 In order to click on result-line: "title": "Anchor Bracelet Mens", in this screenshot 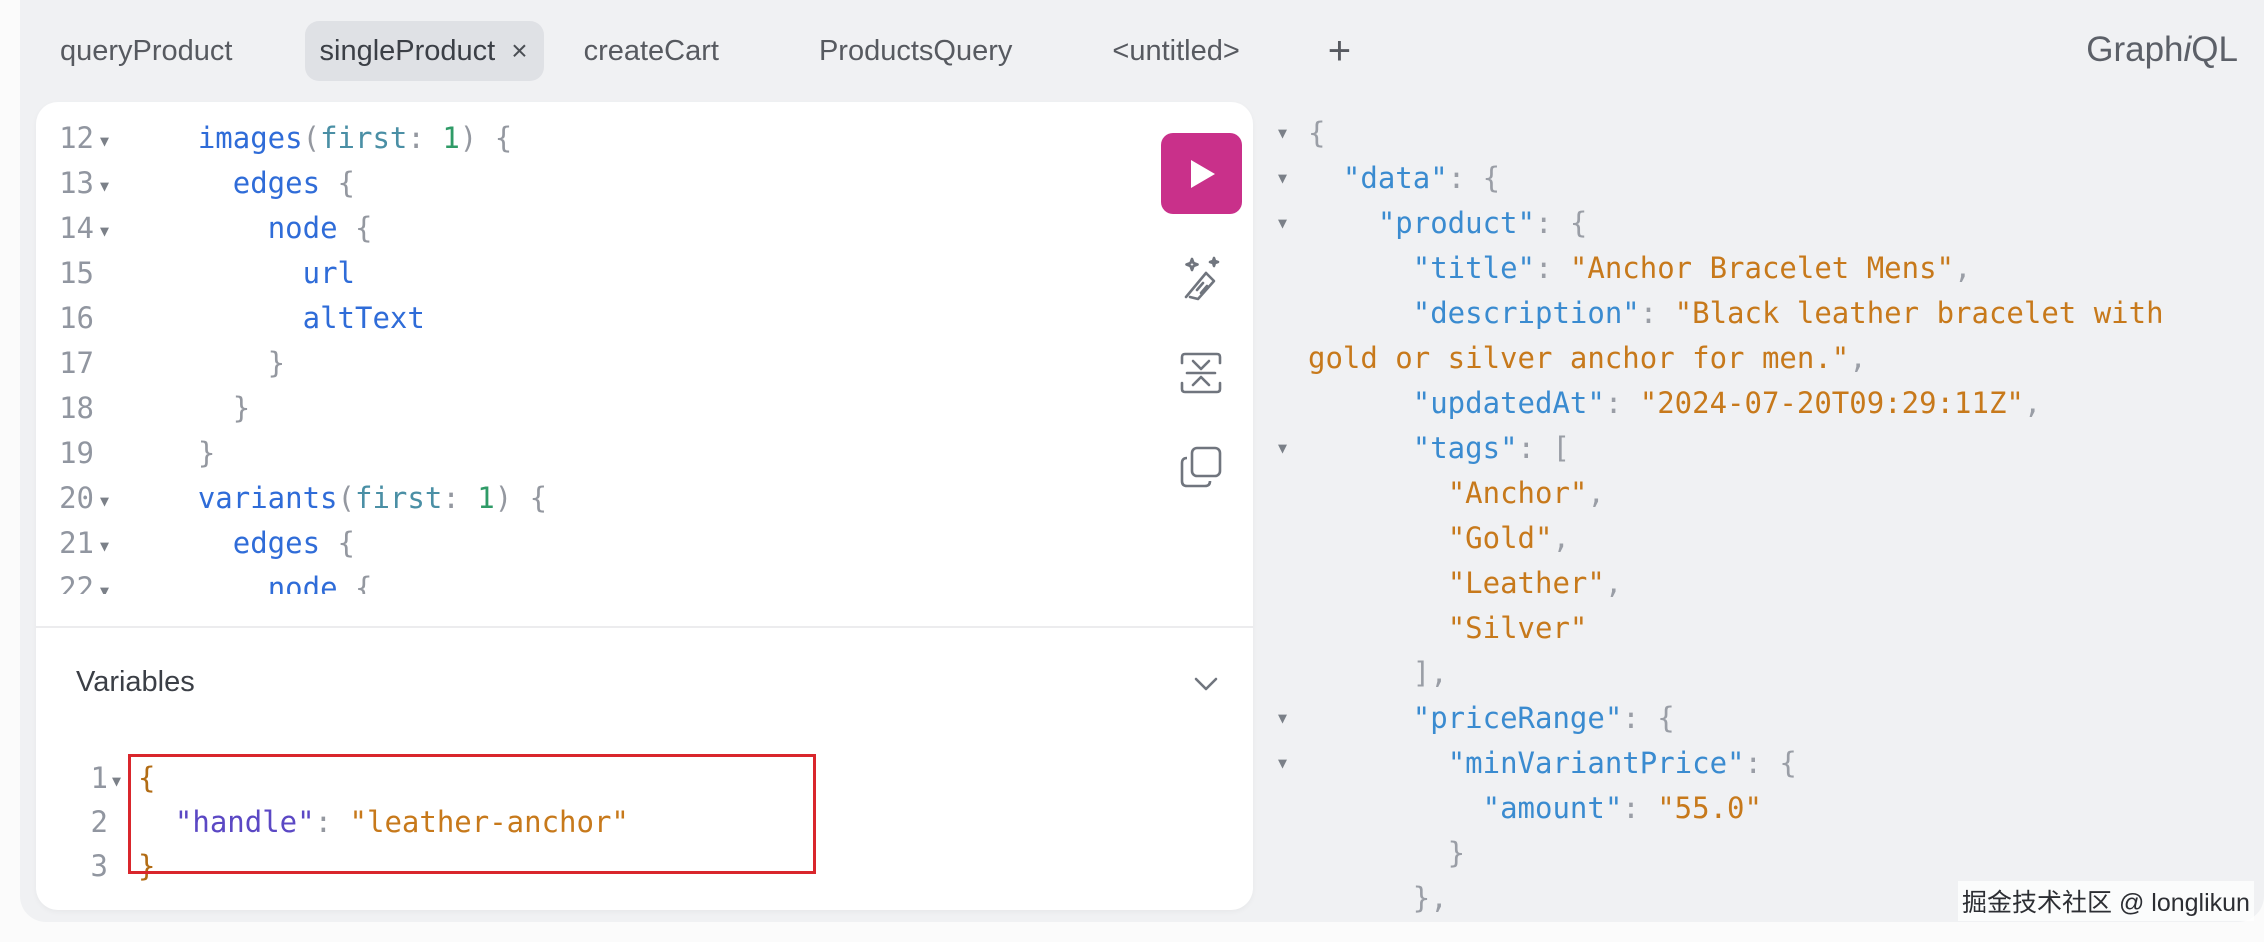, I will do `click(1692, 268)`.